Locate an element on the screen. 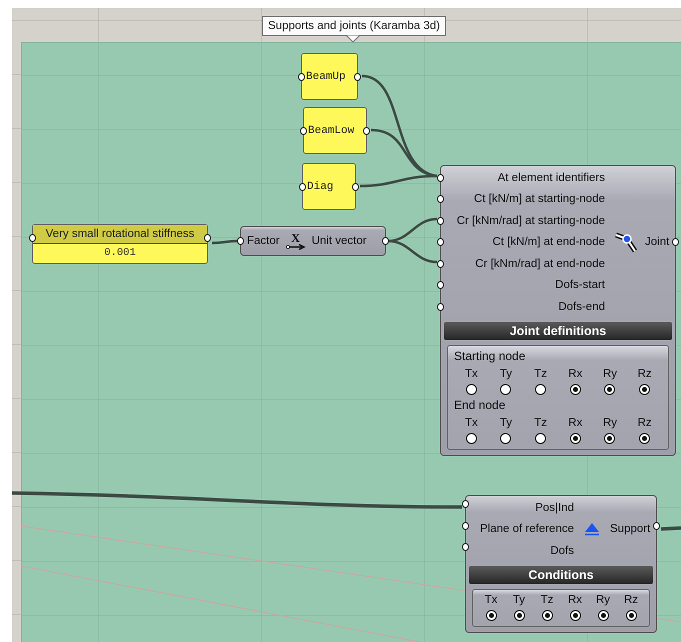 This screenshot has height=642, width=681. parameter-value: 0.001 is located at coordinates (120, 253).